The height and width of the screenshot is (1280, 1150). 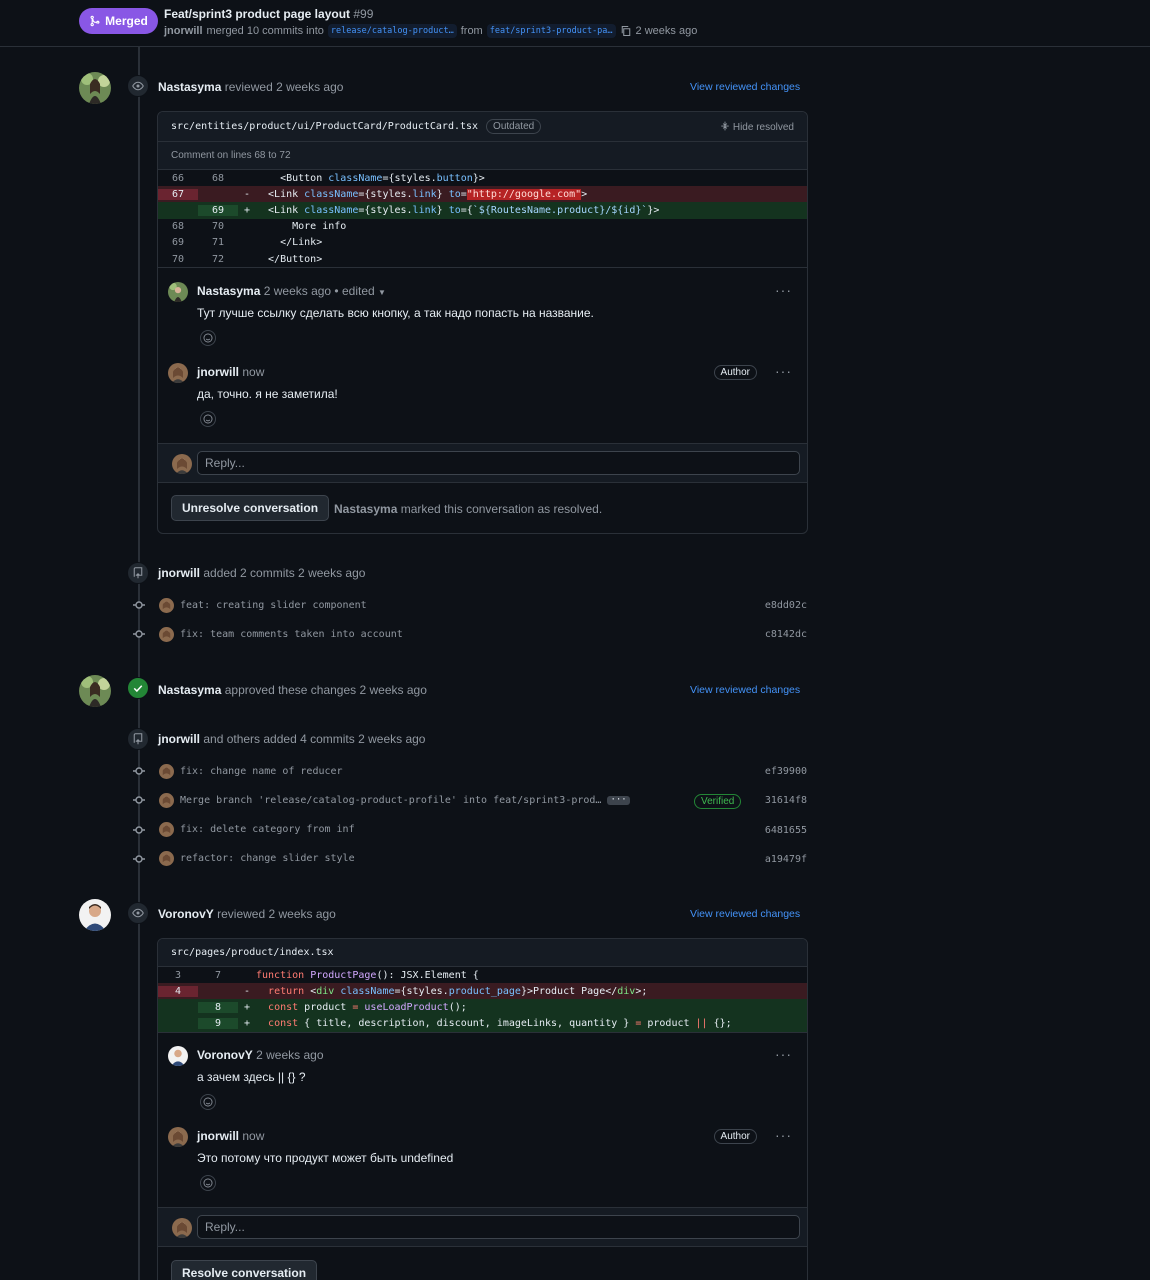 I want to click on line-number-old: 3, so click(x=178, y=975).